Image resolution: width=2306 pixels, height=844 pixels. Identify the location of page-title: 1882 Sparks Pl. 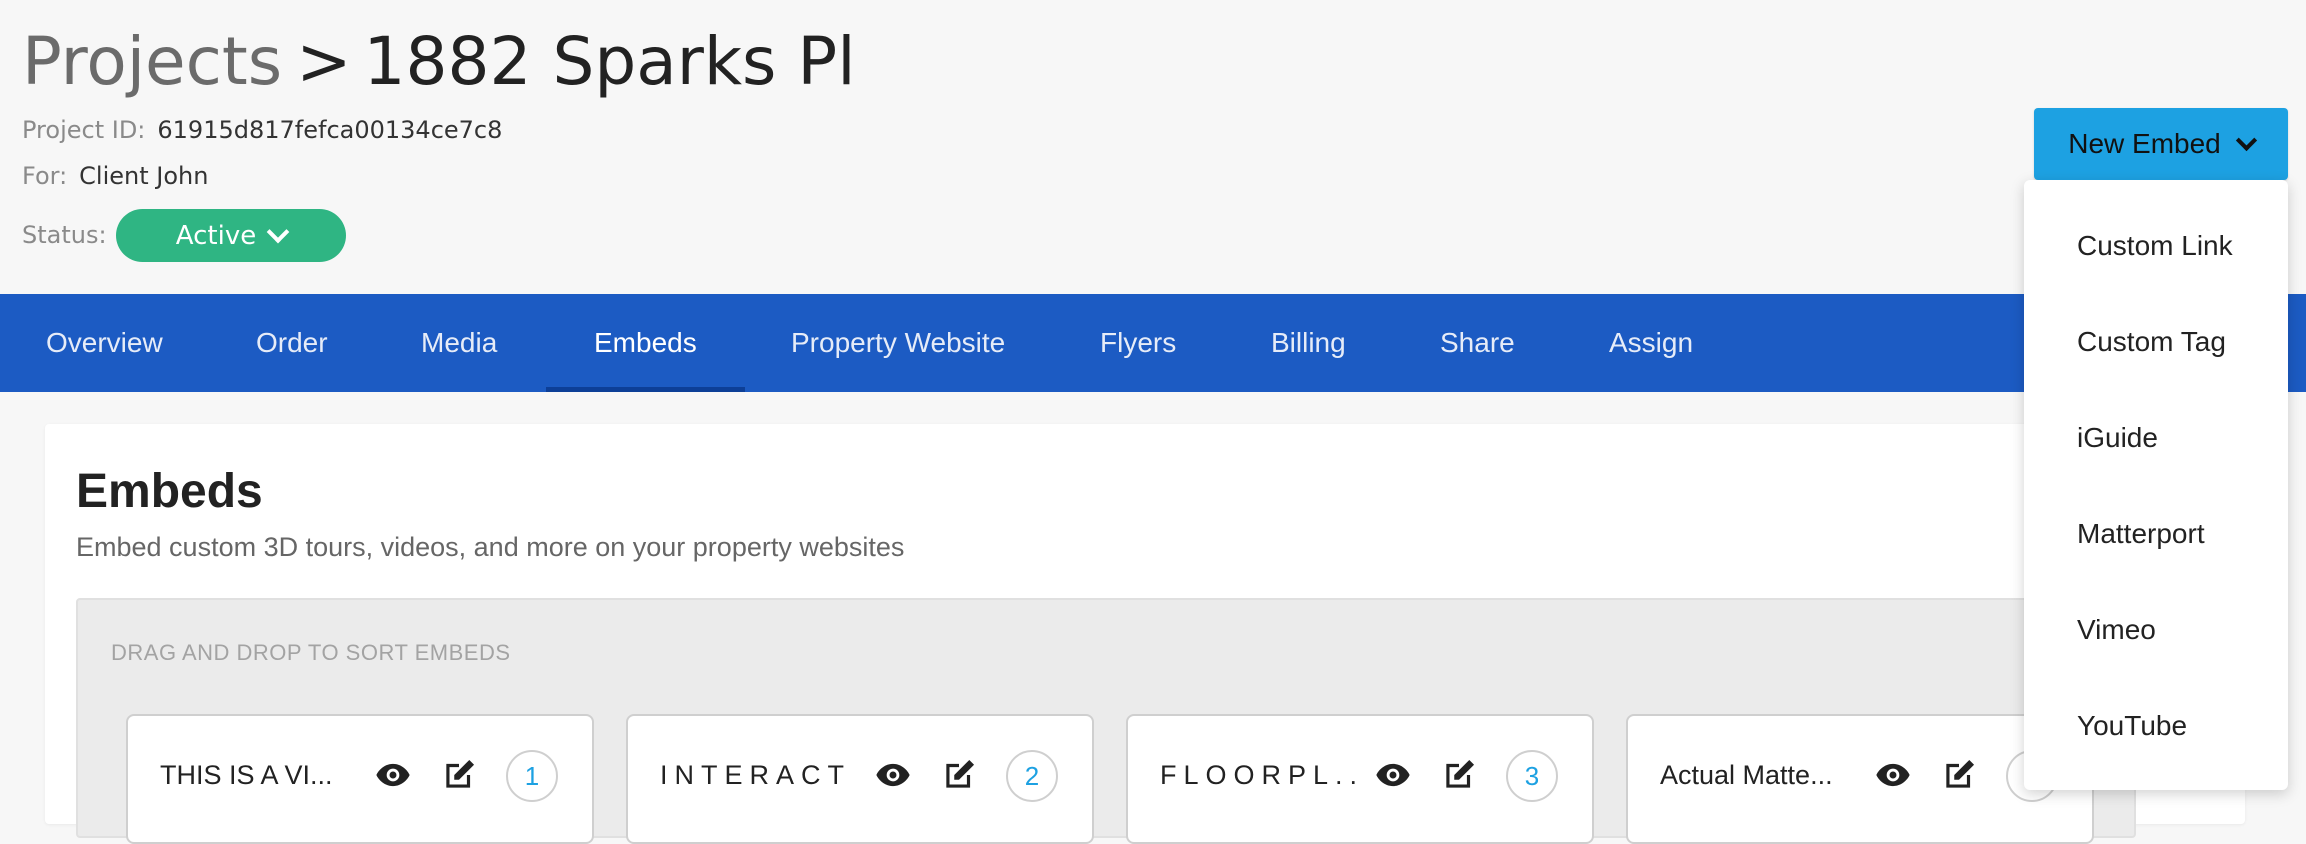
(609, 61).